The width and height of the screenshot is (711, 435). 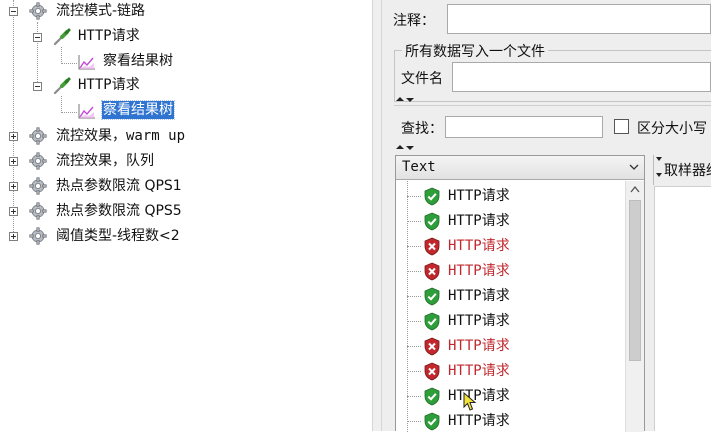 What do you see at coordinates (635, 280) in the screenshot?
I see `scrollbar-thumb` at bounding box center [635, 280].